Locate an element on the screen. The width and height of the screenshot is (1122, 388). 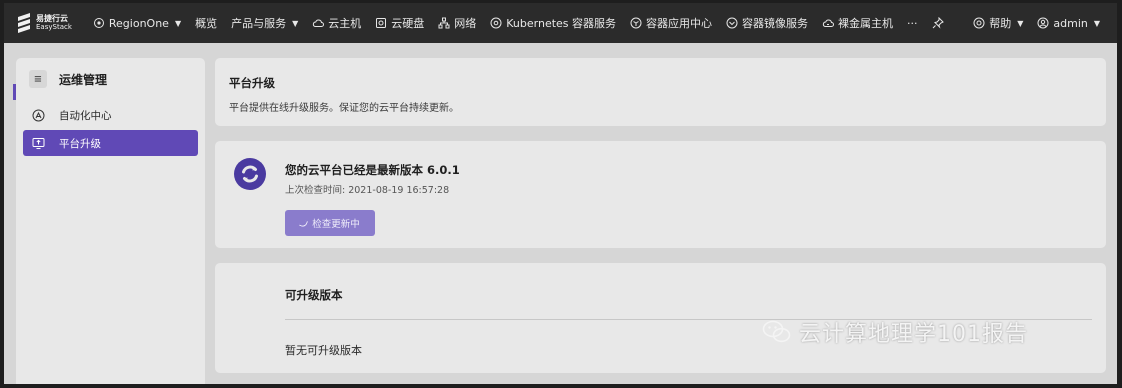
username-label: admin is located at coordinates (1070, 23).